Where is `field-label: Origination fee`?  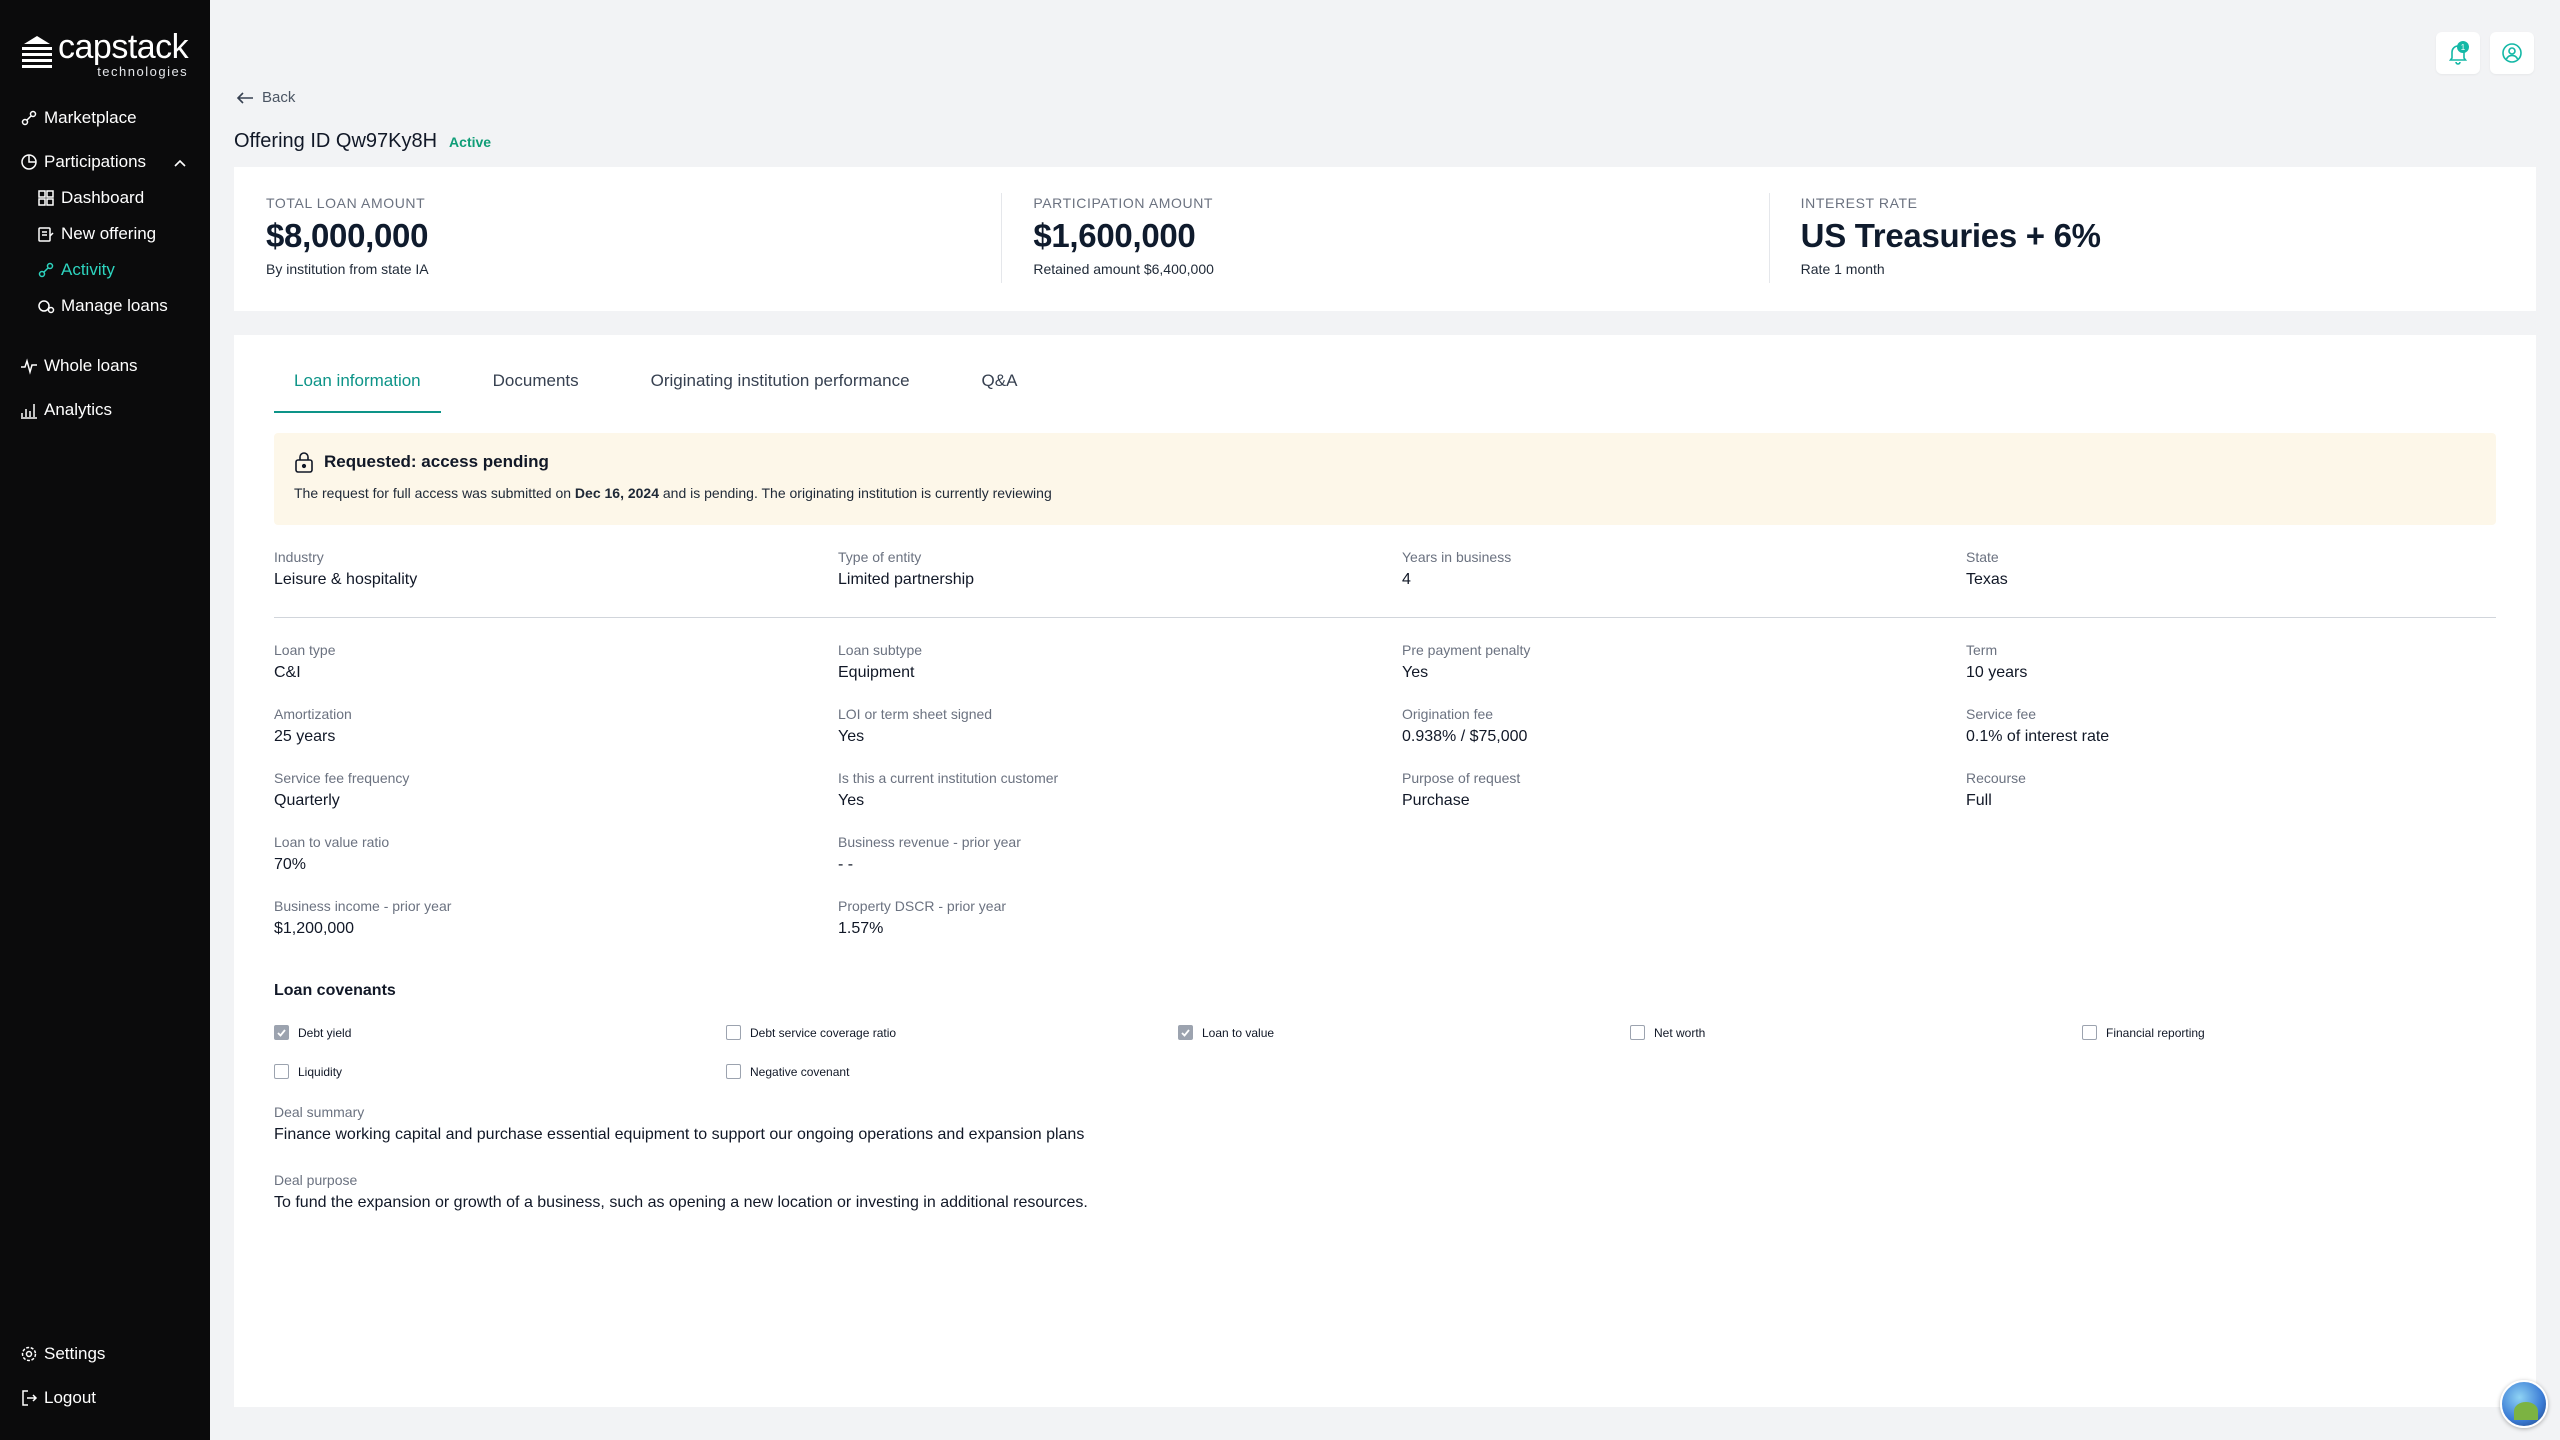
field-label: Origination fee is located at coordinates (1448, 714).